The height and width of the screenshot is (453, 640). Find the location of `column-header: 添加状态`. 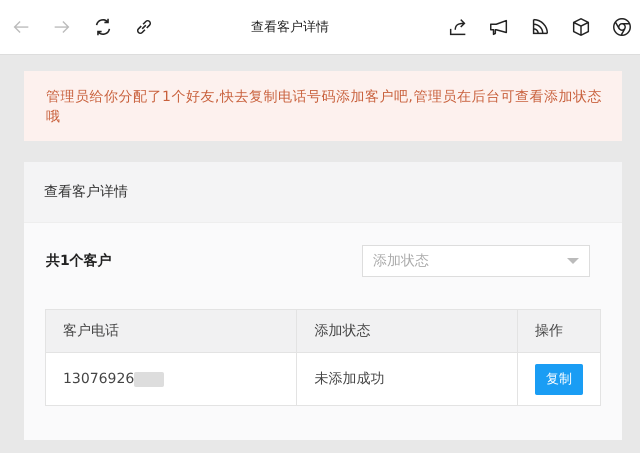

column-header: 添加状态 is located at coordinates (407, 331).